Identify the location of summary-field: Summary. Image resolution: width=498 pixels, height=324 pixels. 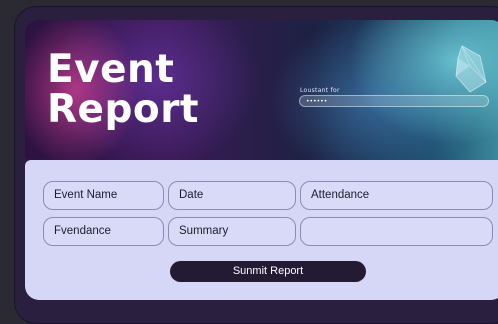
(232, 231).